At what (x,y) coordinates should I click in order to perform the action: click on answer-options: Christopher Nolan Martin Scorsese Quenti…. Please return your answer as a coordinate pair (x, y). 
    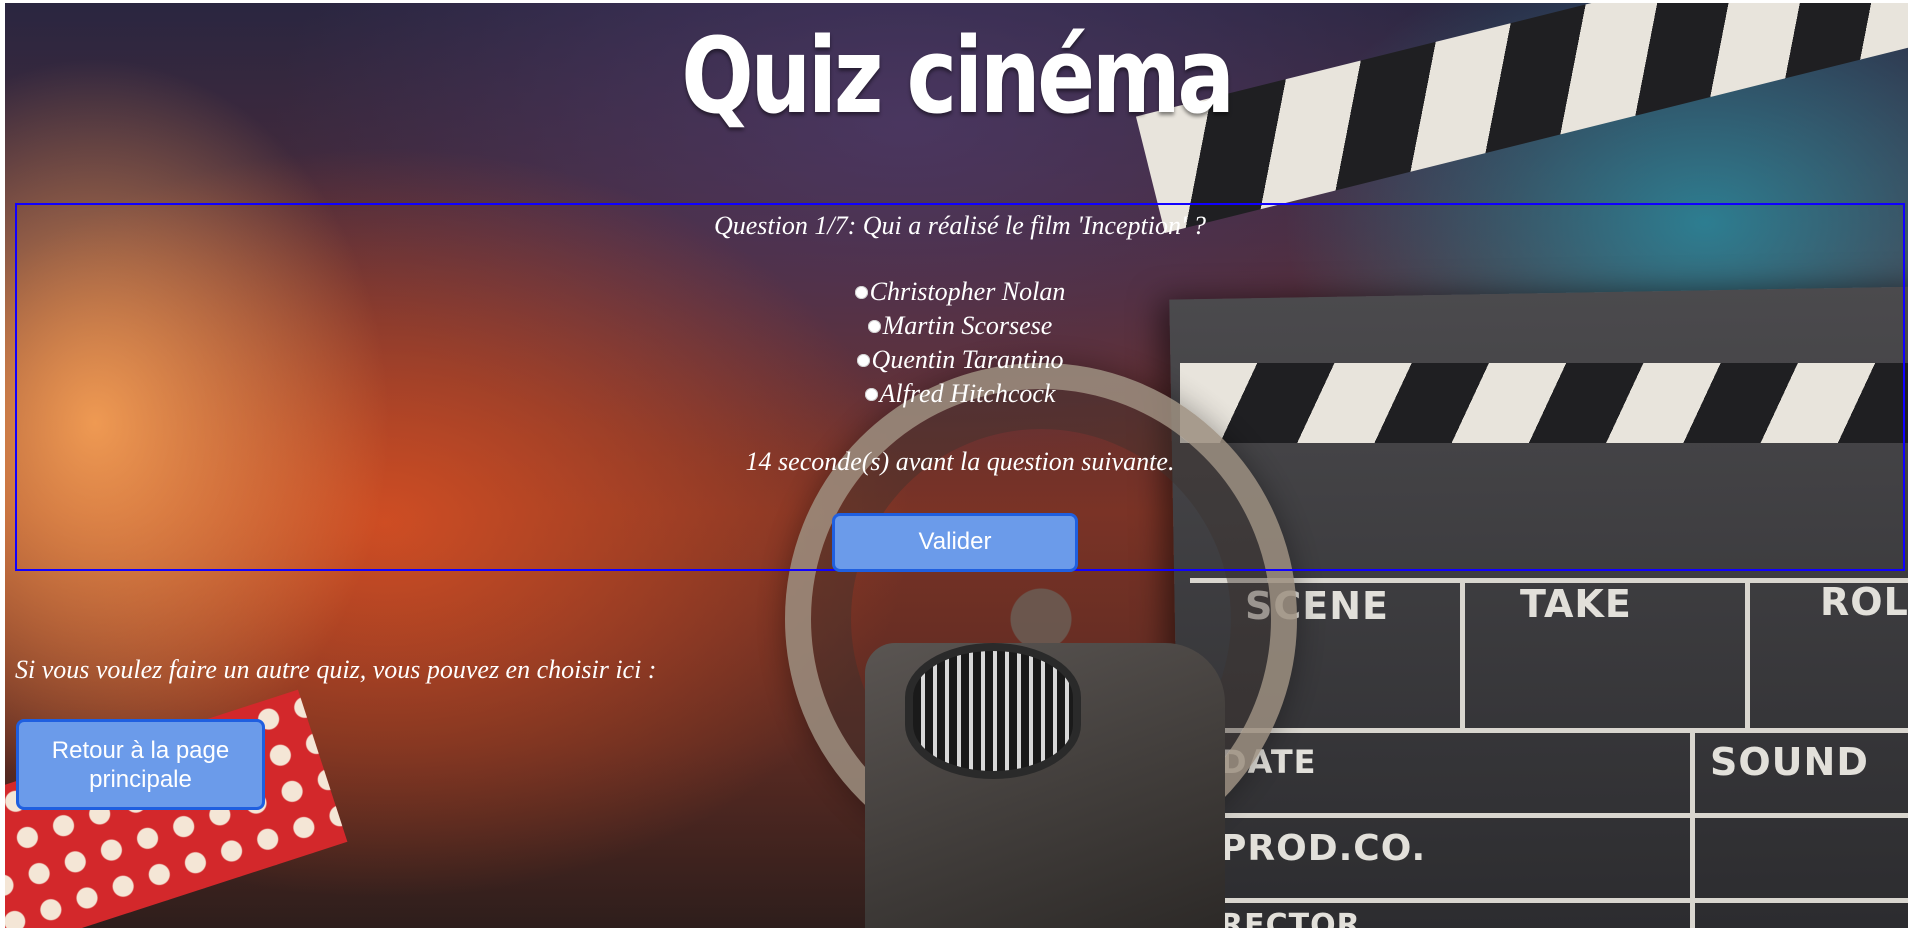
    Looking at the image, I should click on (960, 343).